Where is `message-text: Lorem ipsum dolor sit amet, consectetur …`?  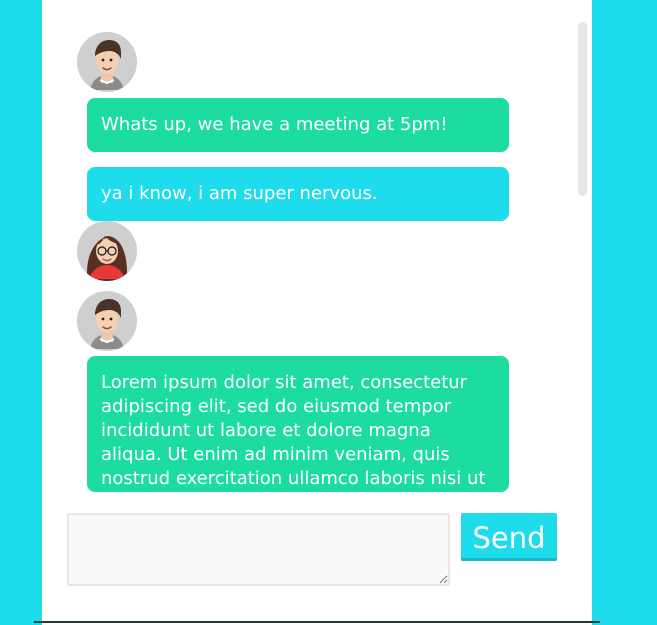
message-text: Lorem ipsum dolor sit amet, consectetur … is located at coordinates (293, 430).